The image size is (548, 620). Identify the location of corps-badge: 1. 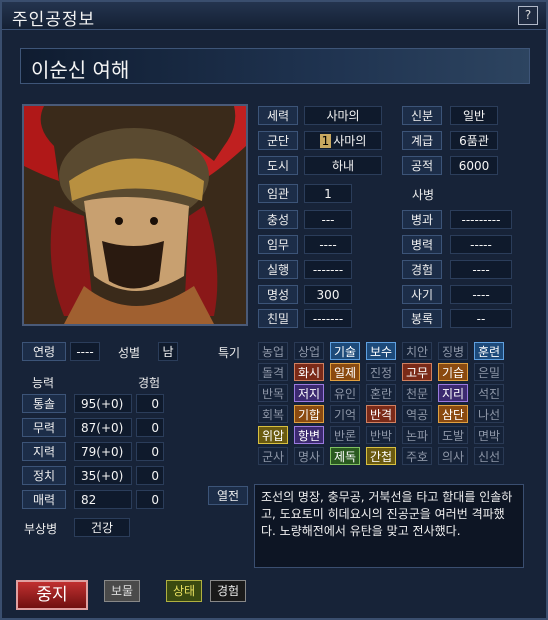
(325, 141).